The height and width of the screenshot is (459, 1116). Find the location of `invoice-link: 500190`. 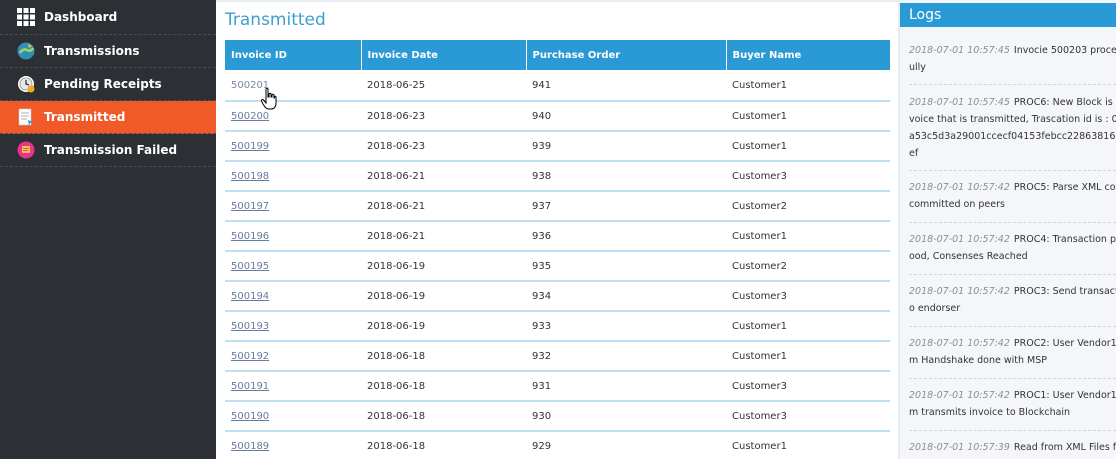

invoice-link: 500190 is located at coordinates (250, 416).